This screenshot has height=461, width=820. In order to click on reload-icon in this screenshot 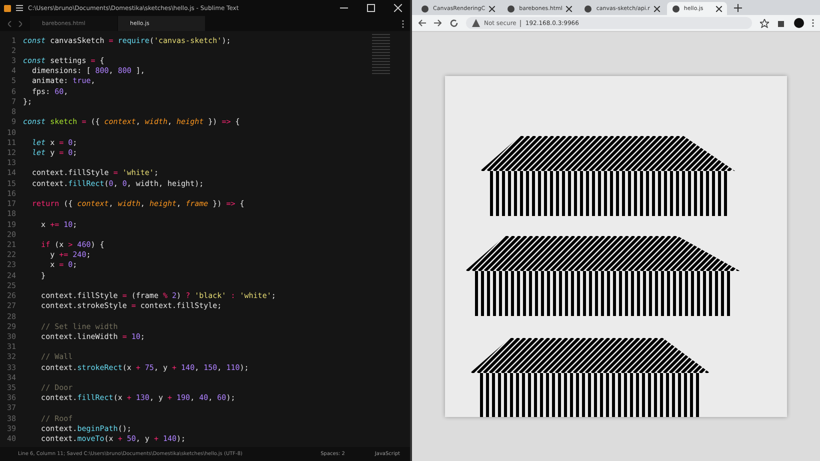, I will do `click(454, 23)`.